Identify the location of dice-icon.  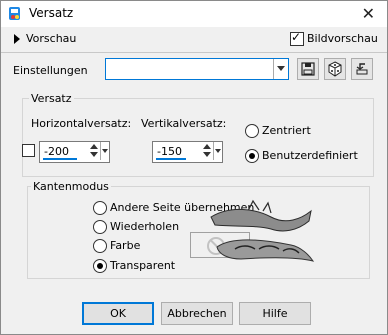
(335, 69).